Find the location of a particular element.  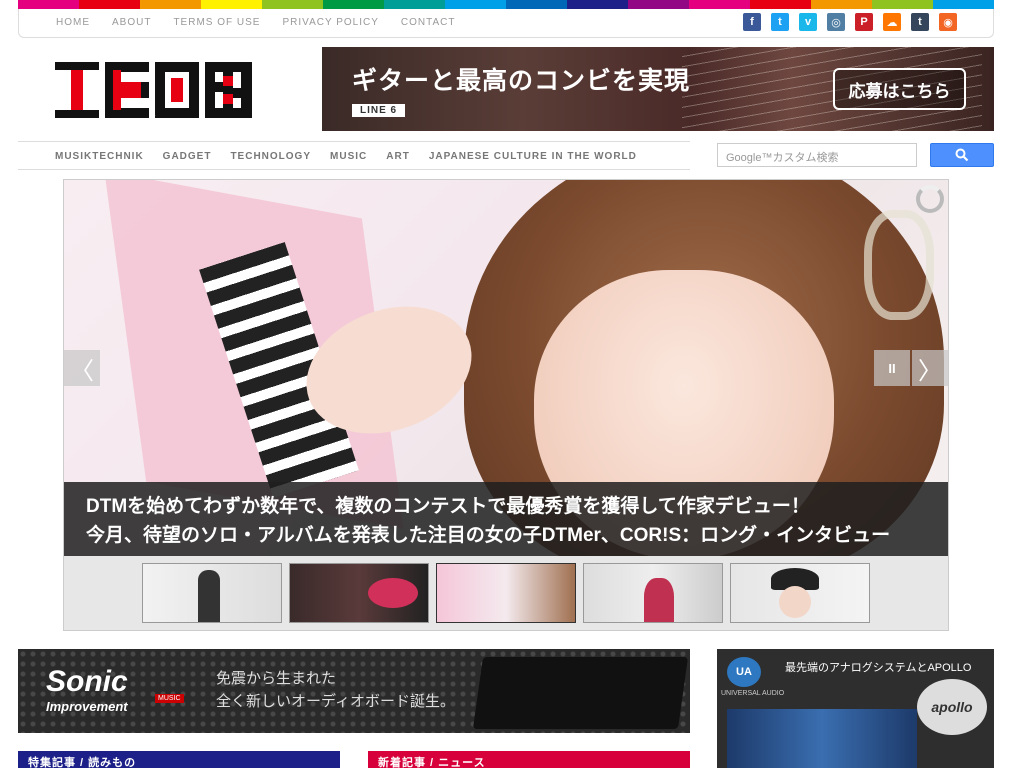

twitter-icon: t is located at coordinates (780, 22).